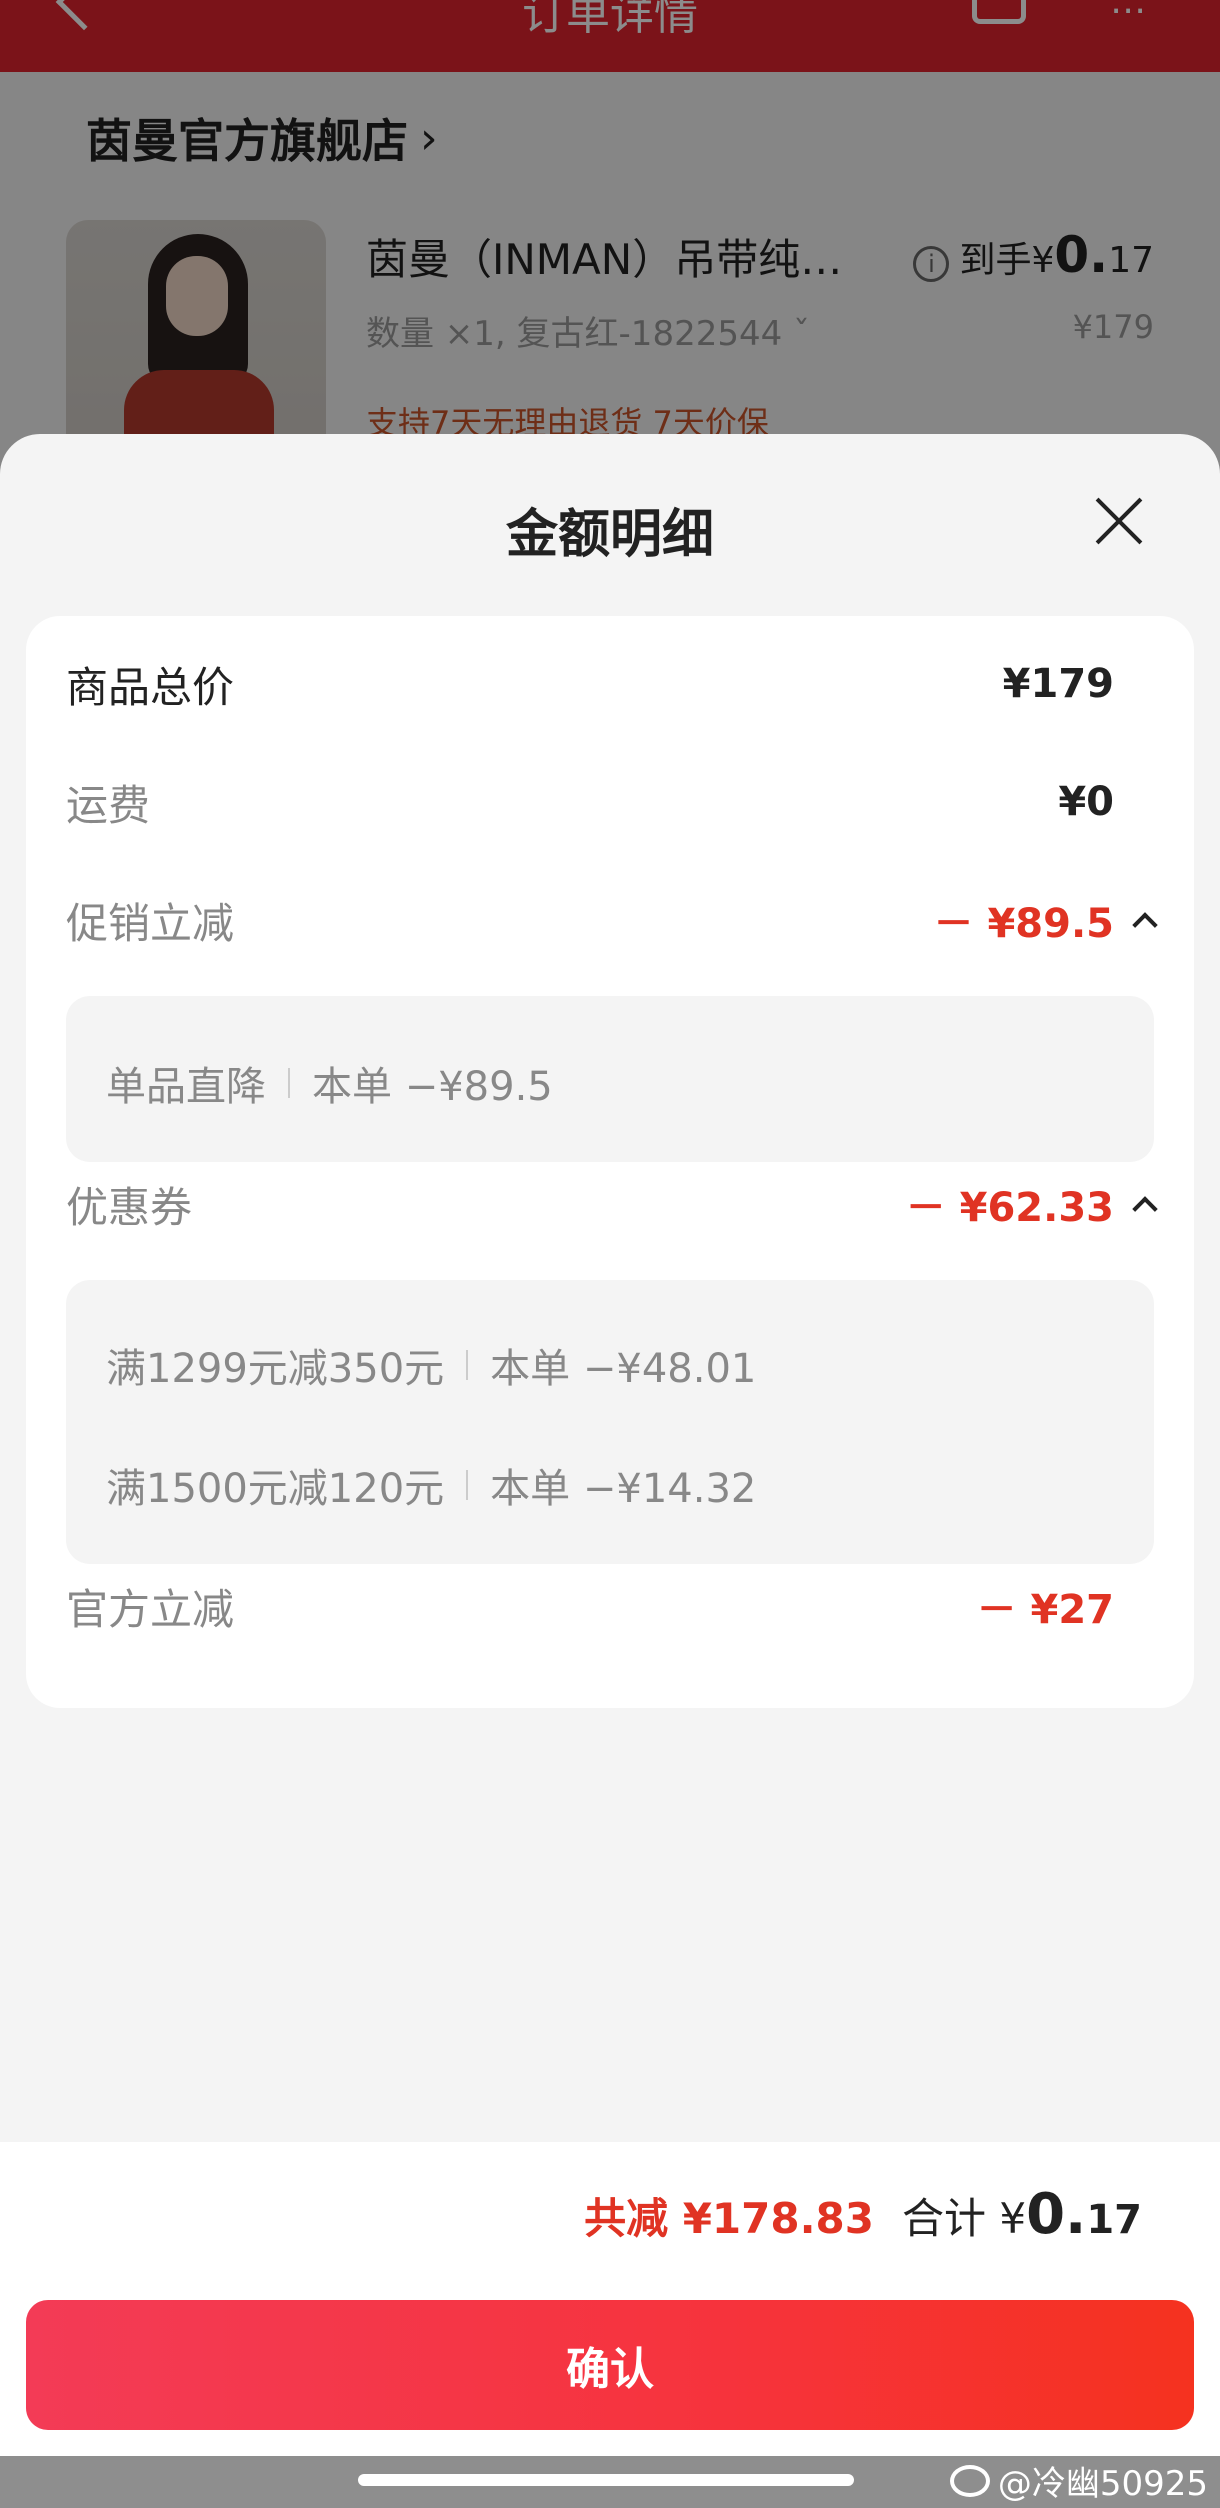 The image size is (1220, 2508). I want to click on coupon-detail-amount: 本单 −¥48.01, so click(623, 1369).